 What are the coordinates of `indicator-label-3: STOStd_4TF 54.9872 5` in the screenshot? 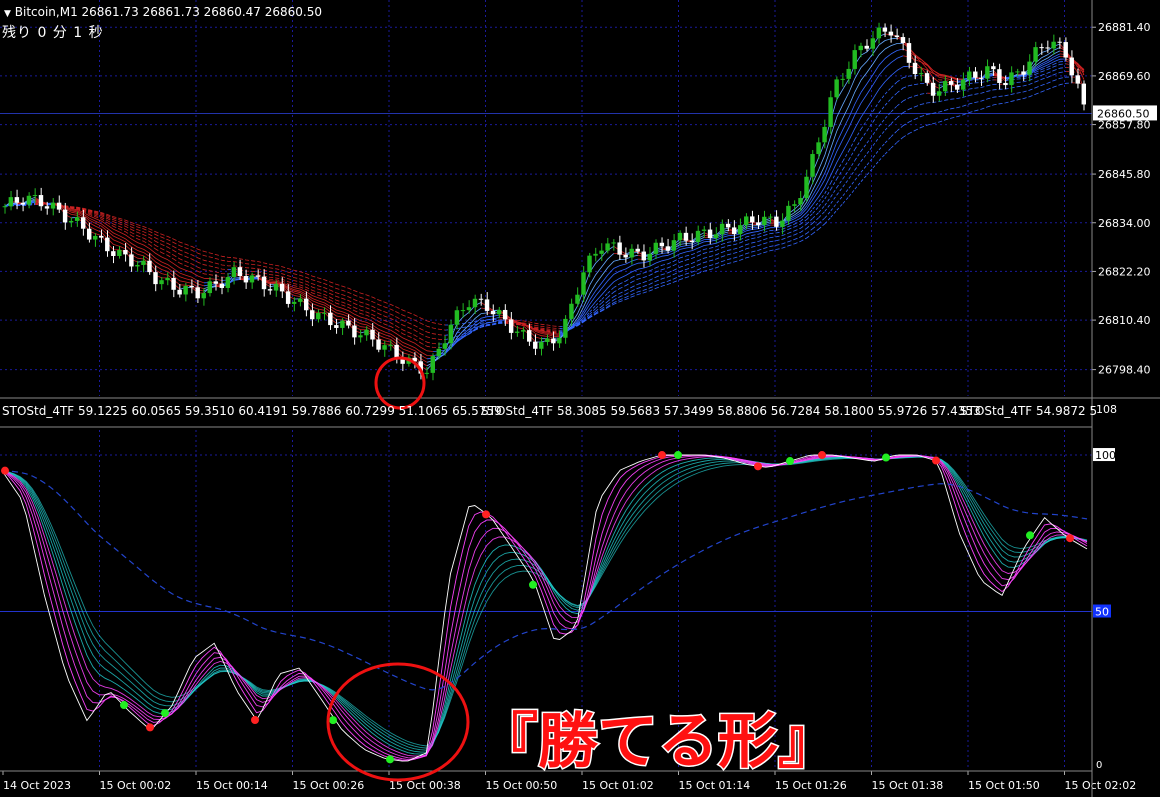 It's located at (1029, 411).